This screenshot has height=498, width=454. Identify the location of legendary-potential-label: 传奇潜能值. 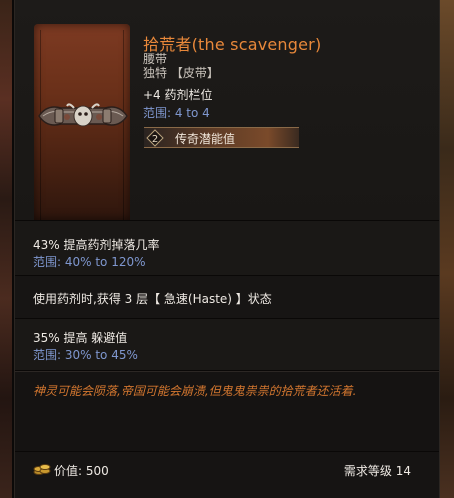
(205, 139).